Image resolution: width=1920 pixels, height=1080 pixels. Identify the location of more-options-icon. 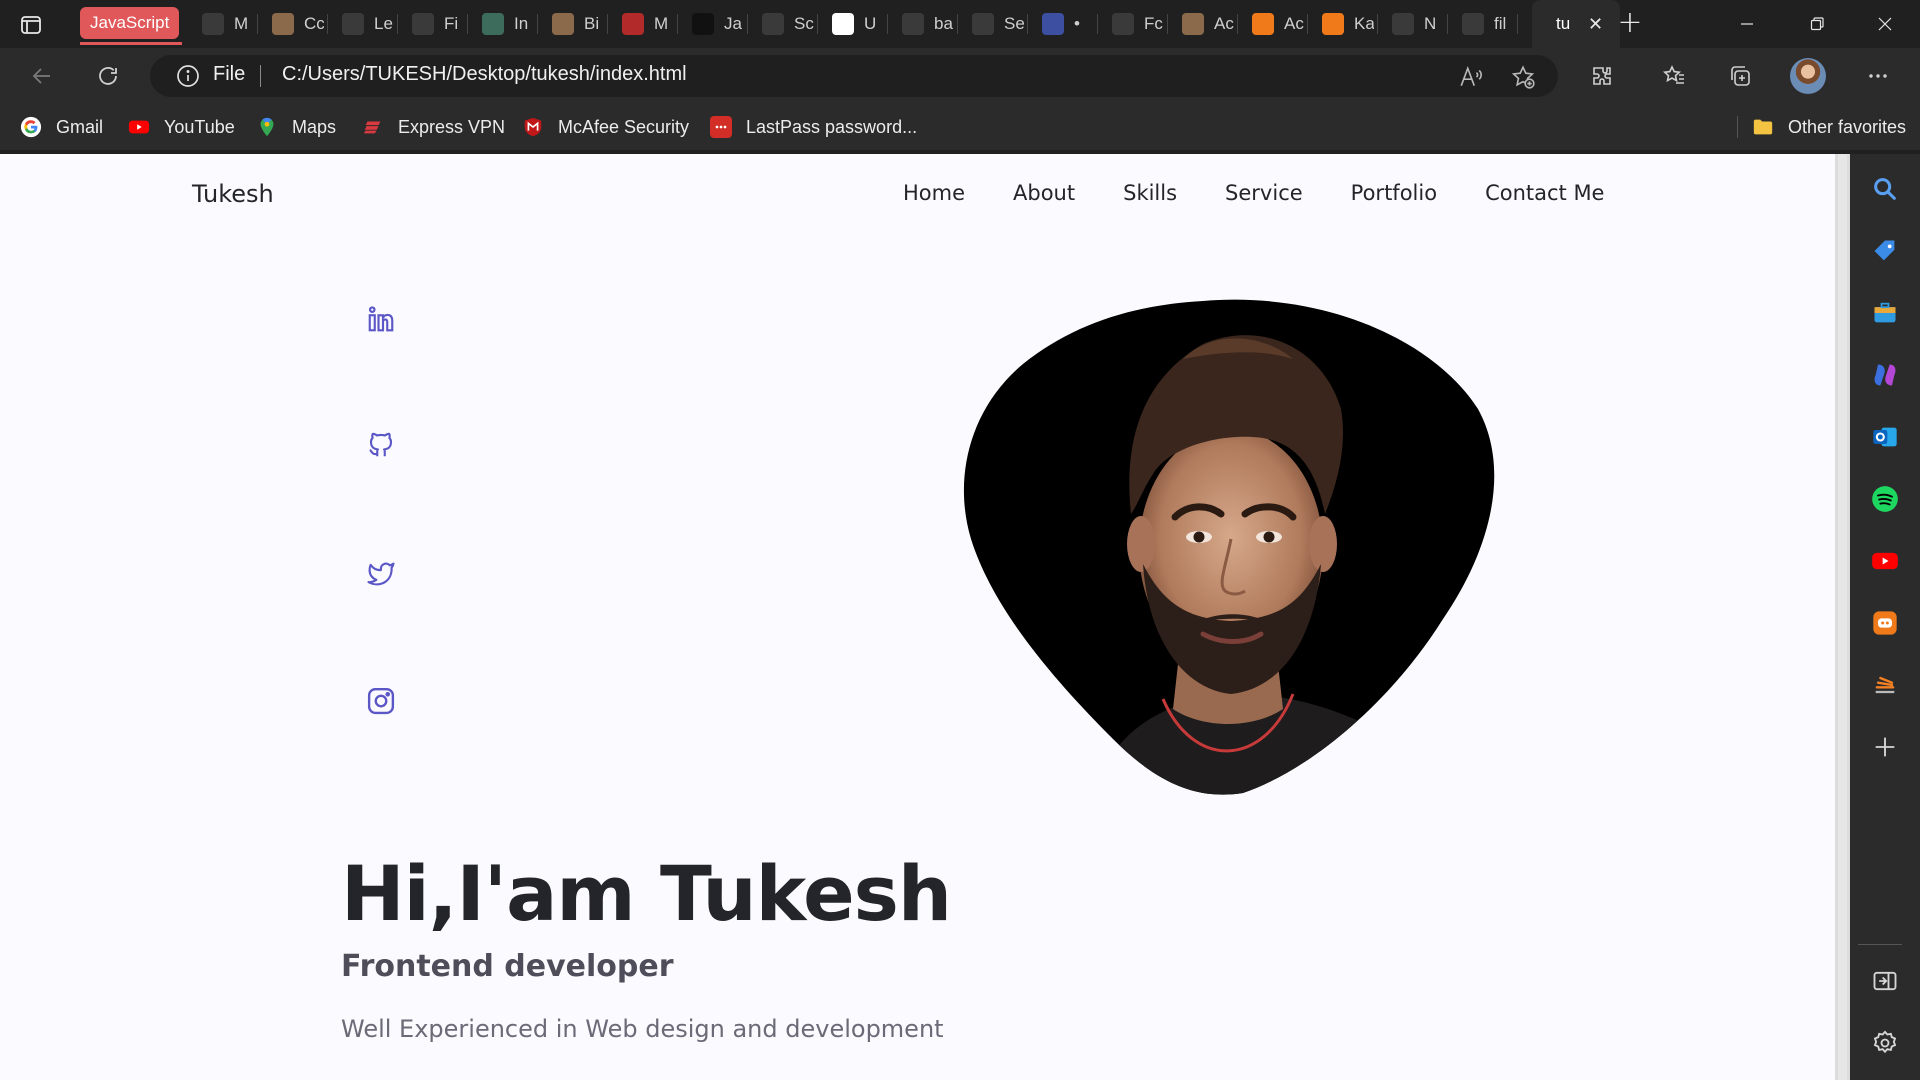
(1878, 76).